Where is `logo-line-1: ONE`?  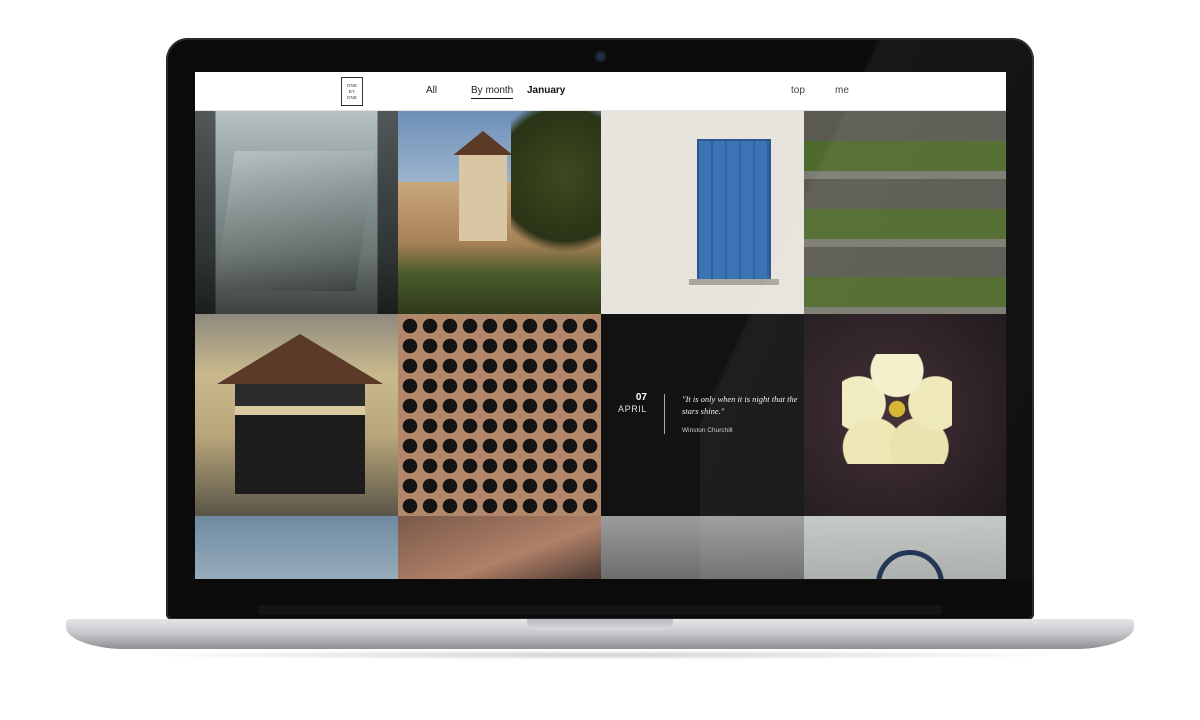
logo-line-1: ONE is located at coordinates (352, 85).